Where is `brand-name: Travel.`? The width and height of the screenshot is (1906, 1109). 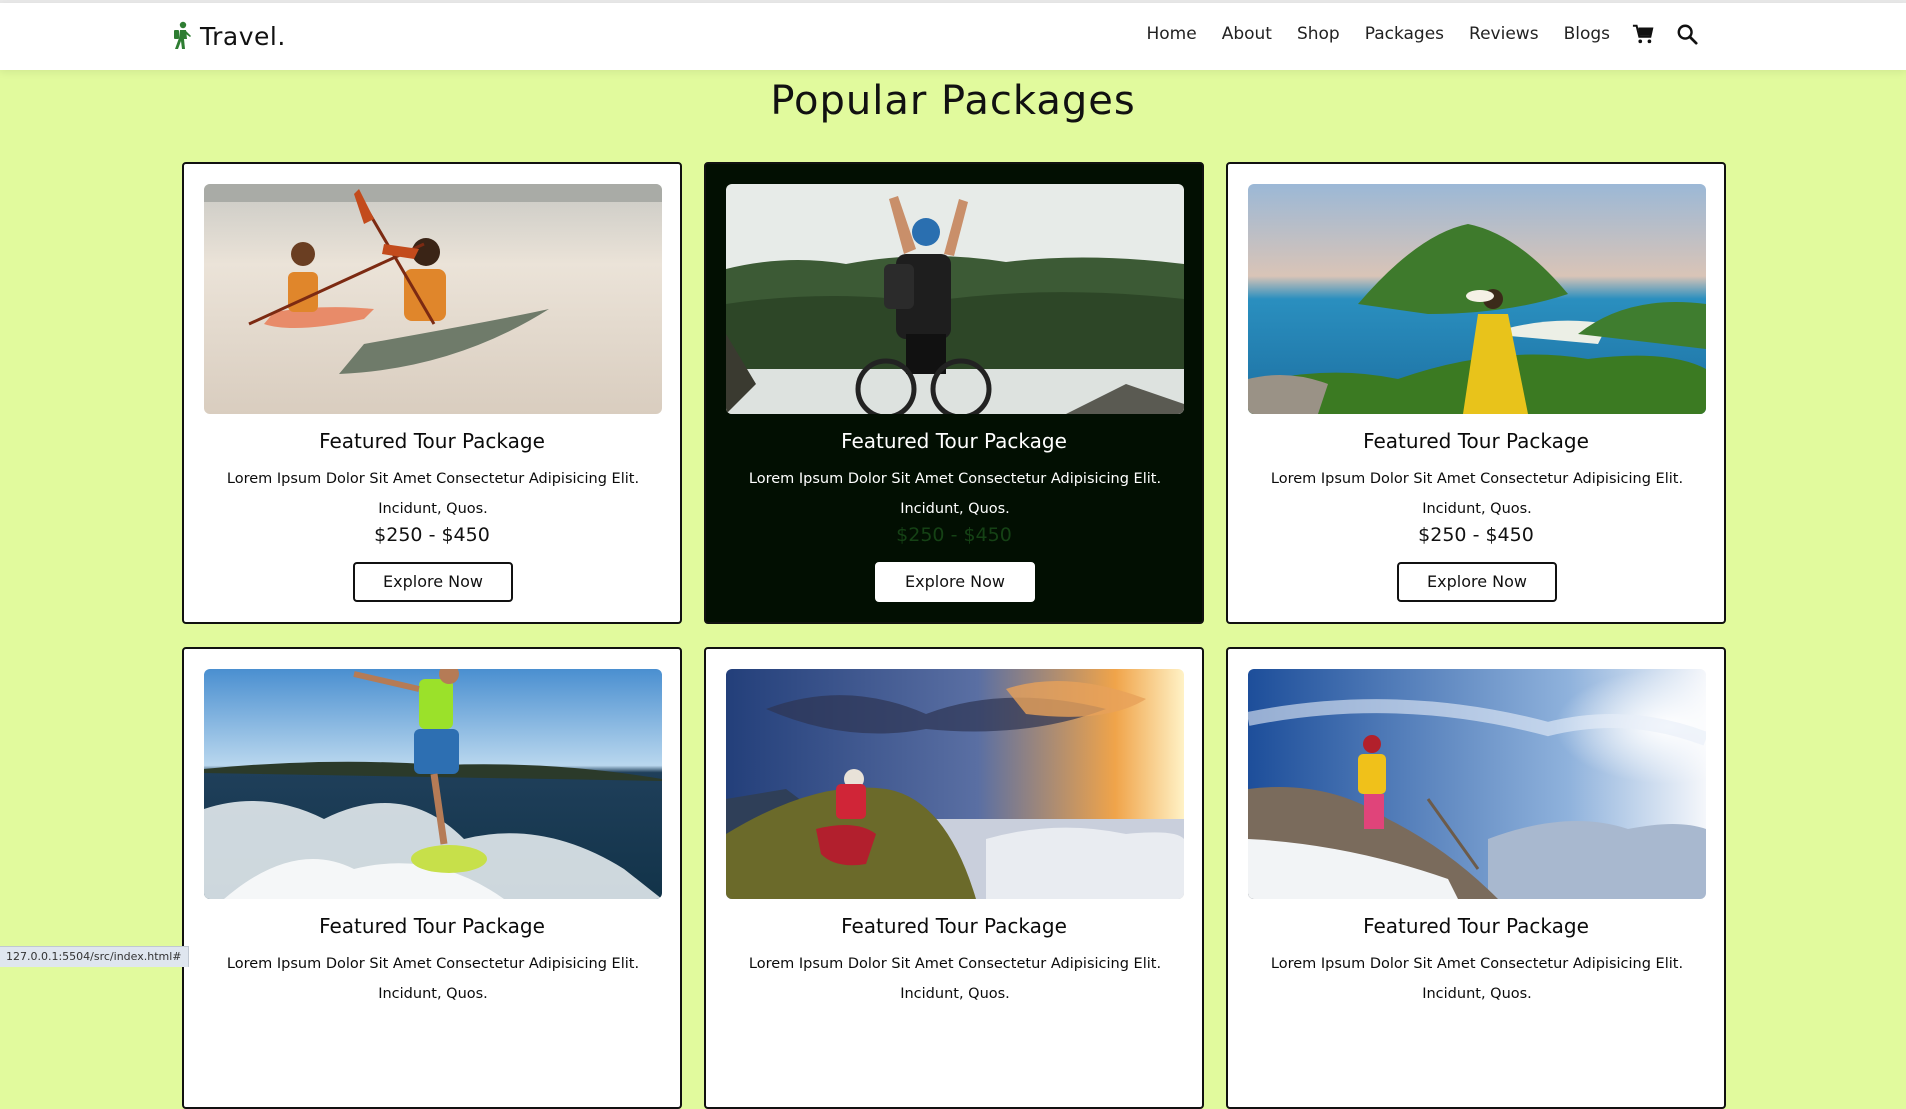
brand-name: Travel. is located at coordinates (243, 36).